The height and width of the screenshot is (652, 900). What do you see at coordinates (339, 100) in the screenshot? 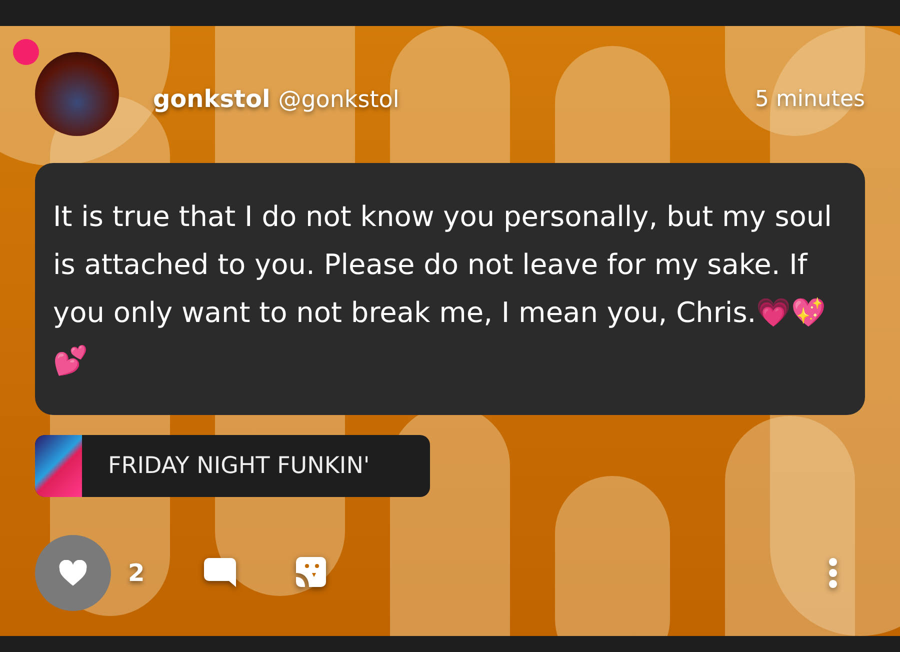
I see `author-handle: @gonkstol` at bounding box center [339, 100].